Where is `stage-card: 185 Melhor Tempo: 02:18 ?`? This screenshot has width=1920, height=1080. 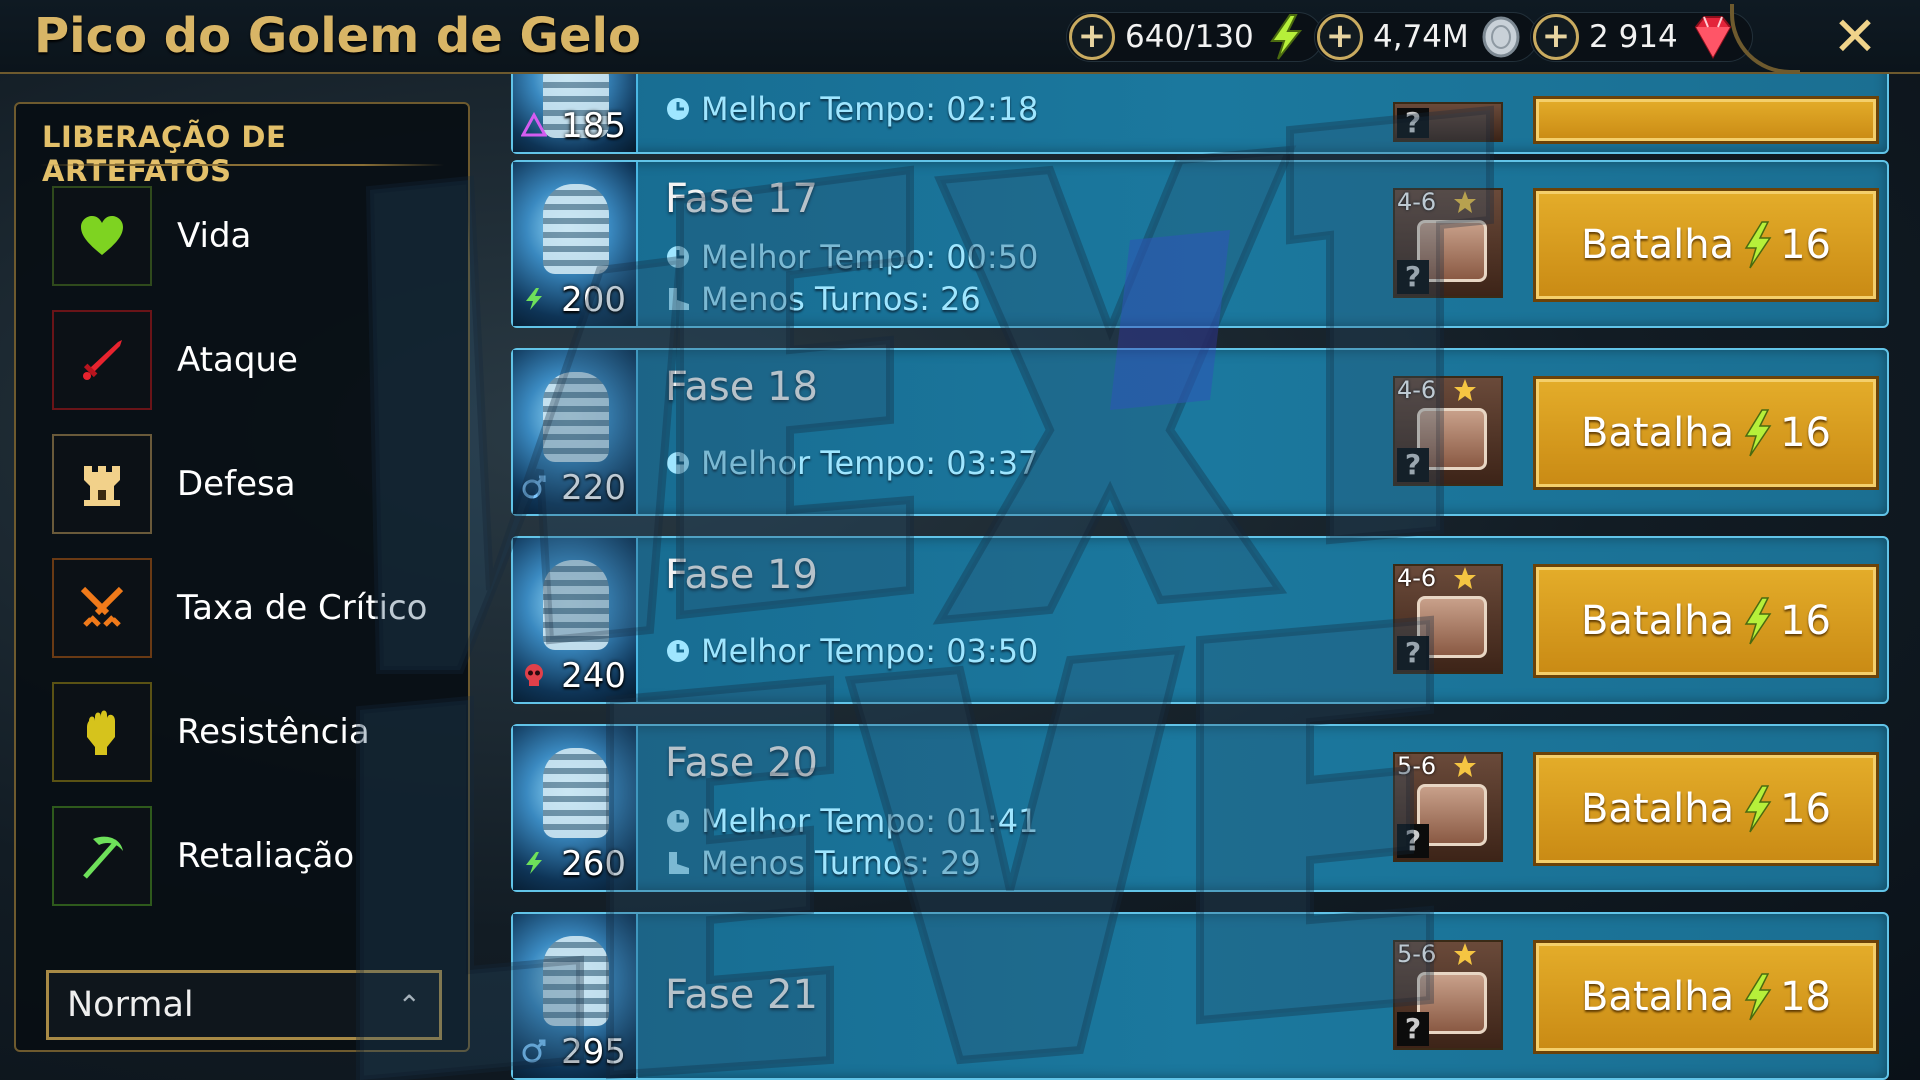
stage-card: 185 Melhor Tempo: 02:18 ? is located at coordinates (1200, 114).